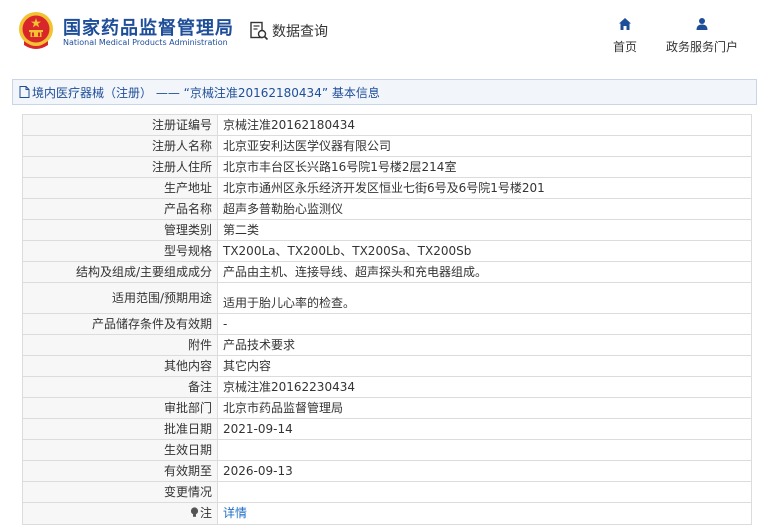  Describe the element at coordinates (484, 513) in the screenshot. I see `note-value-cell: 详情` at that location.